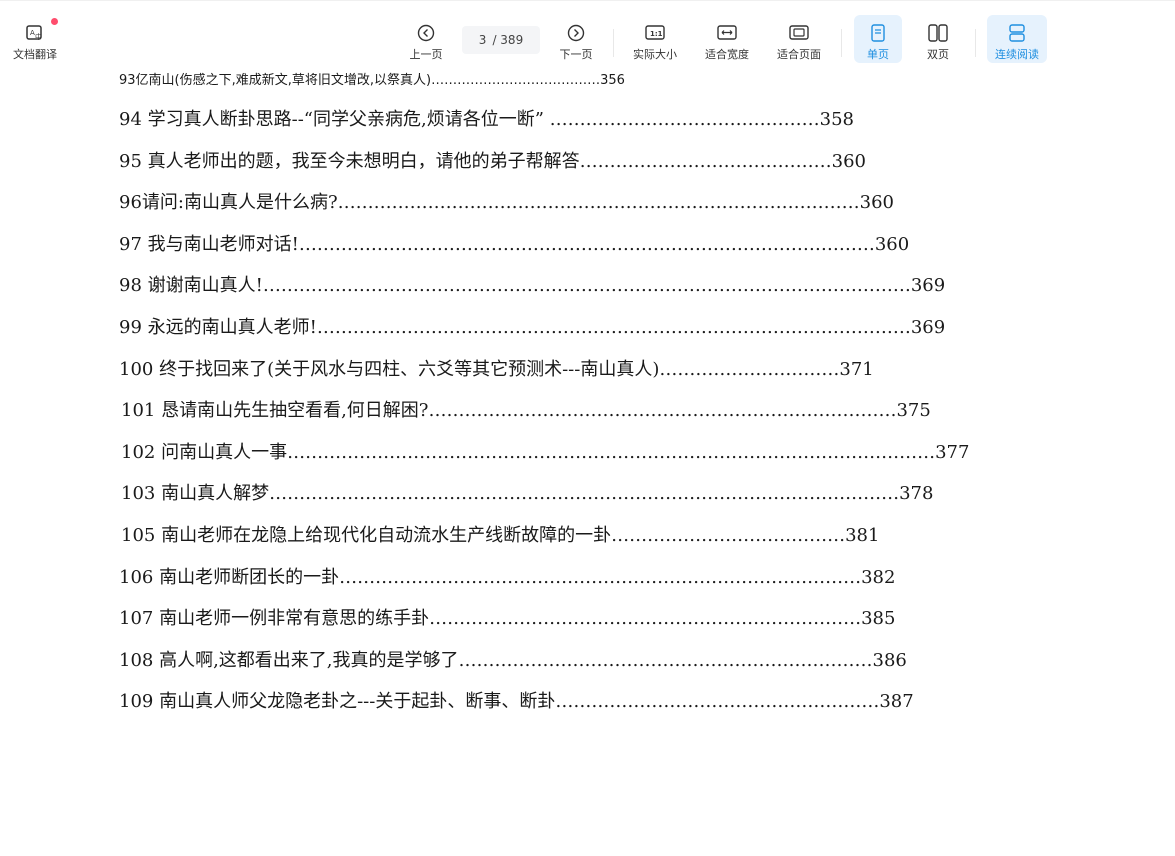 Image resolution: width=1175 pixels, height=856 pixels. I want to click on double-page-icon, so click(938, 33).